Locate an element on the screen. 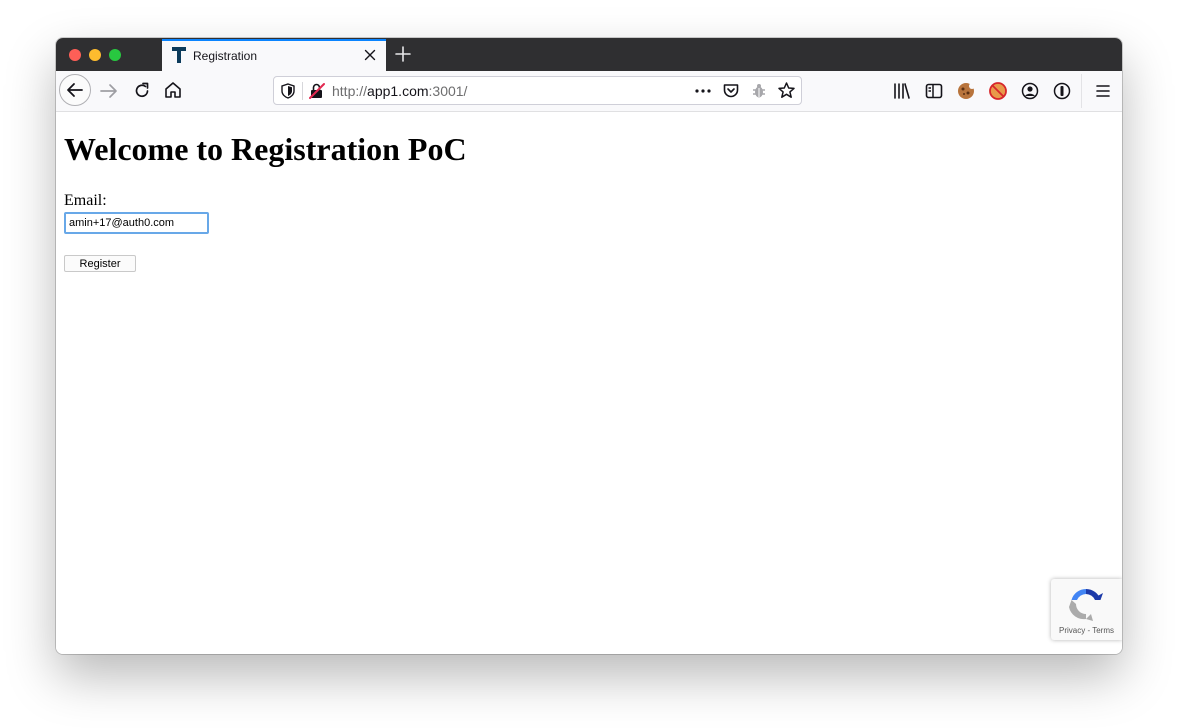 Image resolution: width=1178 pixels, height=728 pixels. page-actions-more-icon is located at coordinates (703, 91).